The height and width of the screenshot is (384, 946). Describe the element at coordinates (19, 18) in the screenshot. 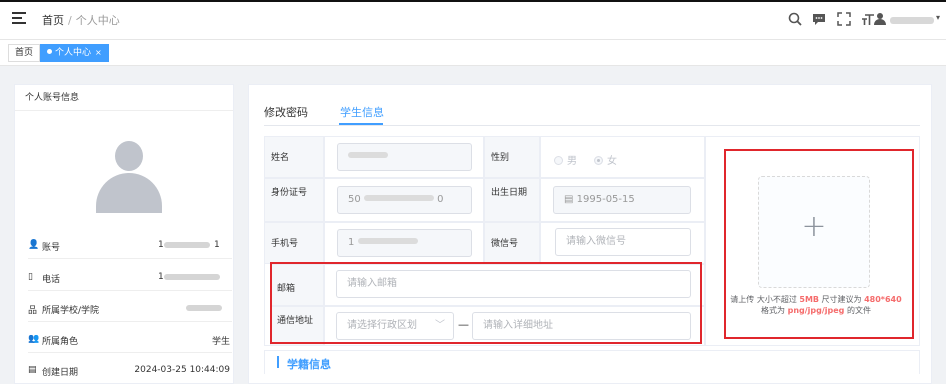

I see `menu-toggle-icon` at that location.